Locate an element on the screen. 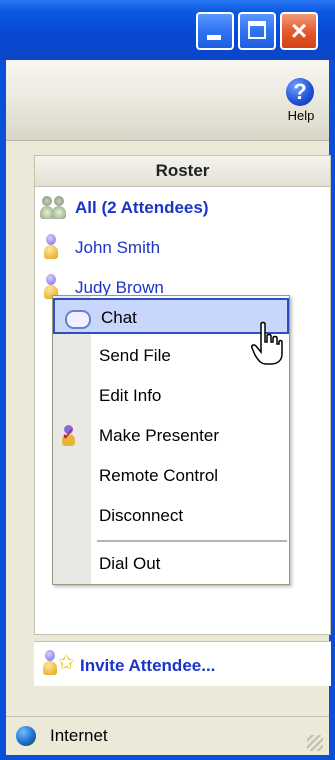 This screenshot has width=335, height=760. help-label: Help is located at coordinates (301, 115).